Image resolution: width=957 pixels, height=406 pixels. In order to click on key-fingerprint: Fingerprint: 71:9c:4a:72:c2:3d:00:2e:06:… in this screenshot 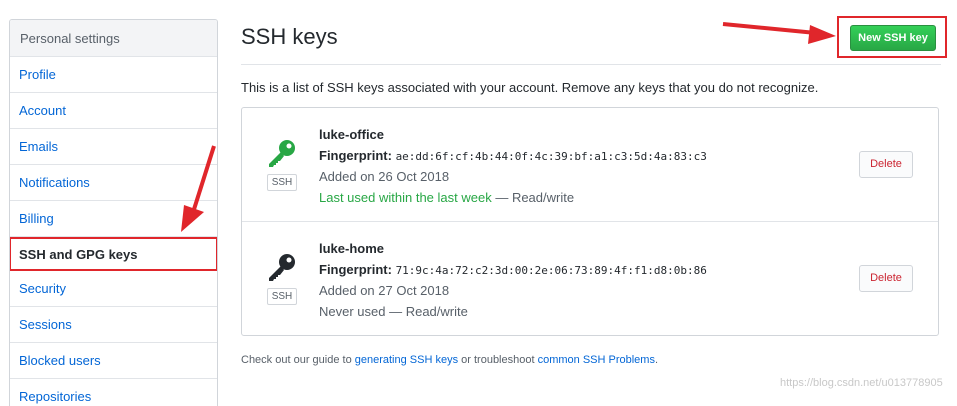, I will do `click(513, 269)`.